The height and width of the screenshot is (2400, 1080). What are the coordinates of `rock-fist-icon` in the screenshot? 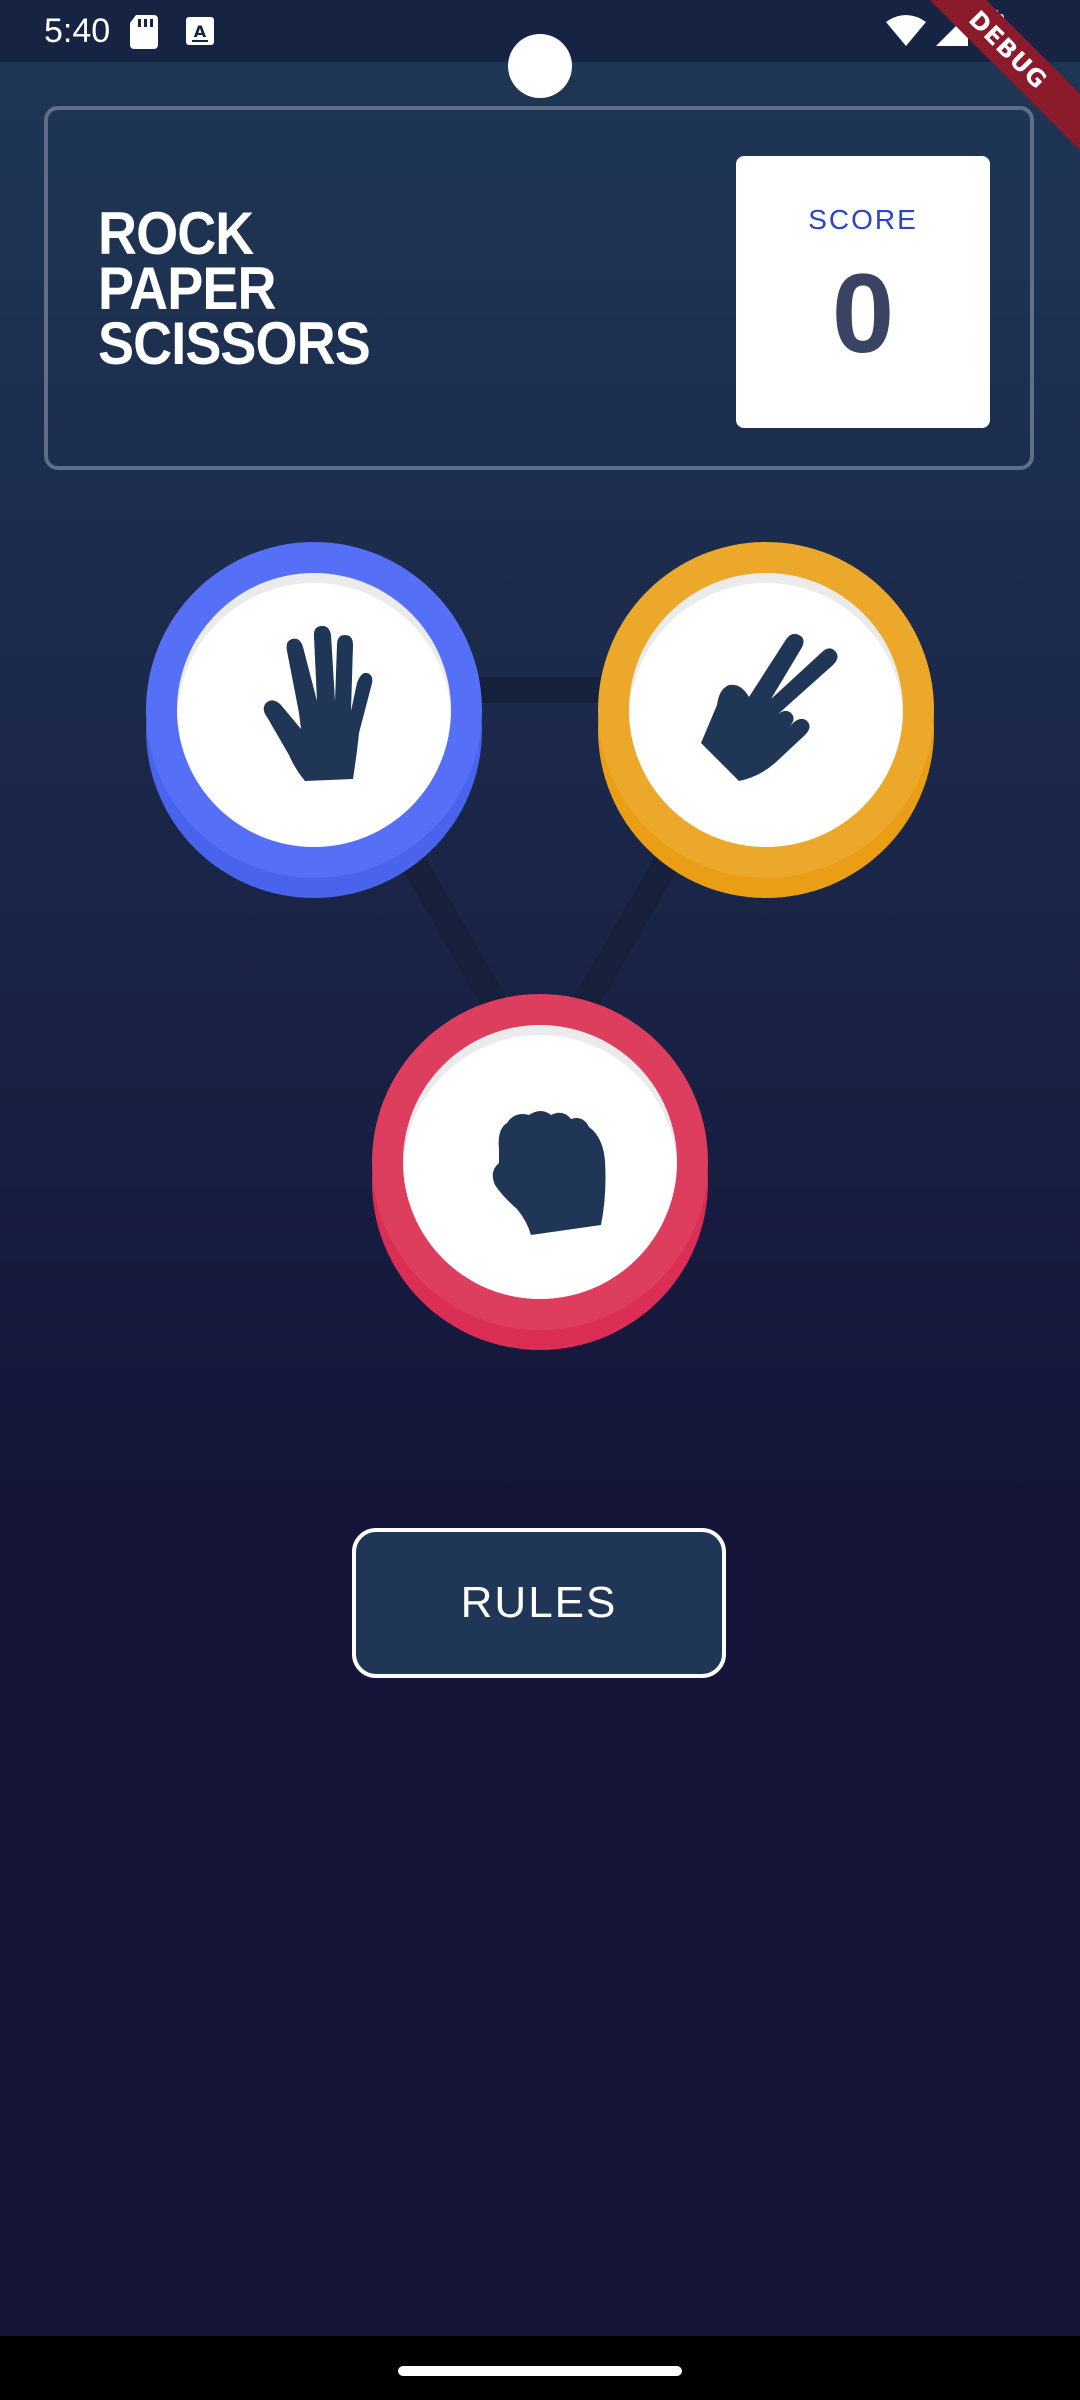 It's located at (549, 1173).